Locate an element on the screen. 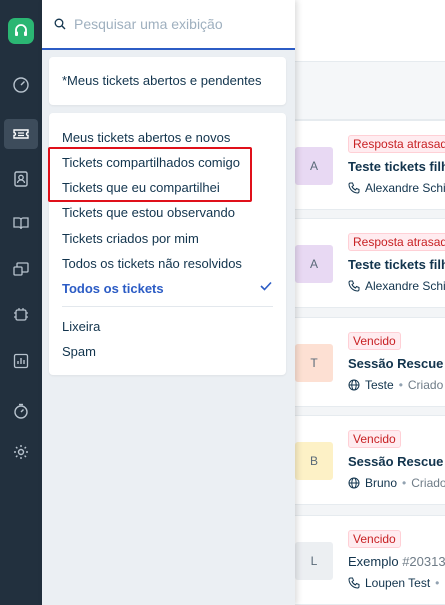 This screenshot has width=445, height=605. view-item-shared-with-me: Tickets compartilhados comigo is located at coordinates (151, 162).